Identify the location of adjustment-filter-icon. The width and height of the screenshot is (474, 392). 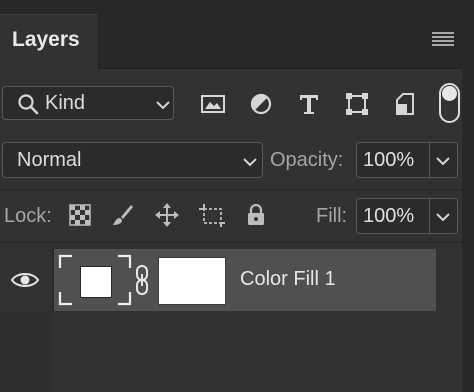
(261, 104).